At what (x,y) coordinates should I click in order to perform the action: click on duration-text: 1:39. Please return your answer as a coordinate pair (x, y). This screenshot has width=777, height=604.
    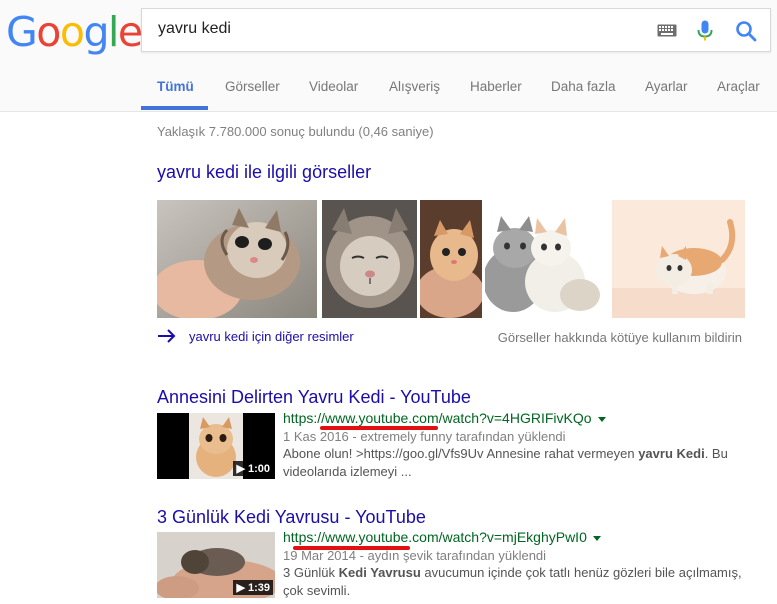
    Looking at the image, I should click on (258, 588).